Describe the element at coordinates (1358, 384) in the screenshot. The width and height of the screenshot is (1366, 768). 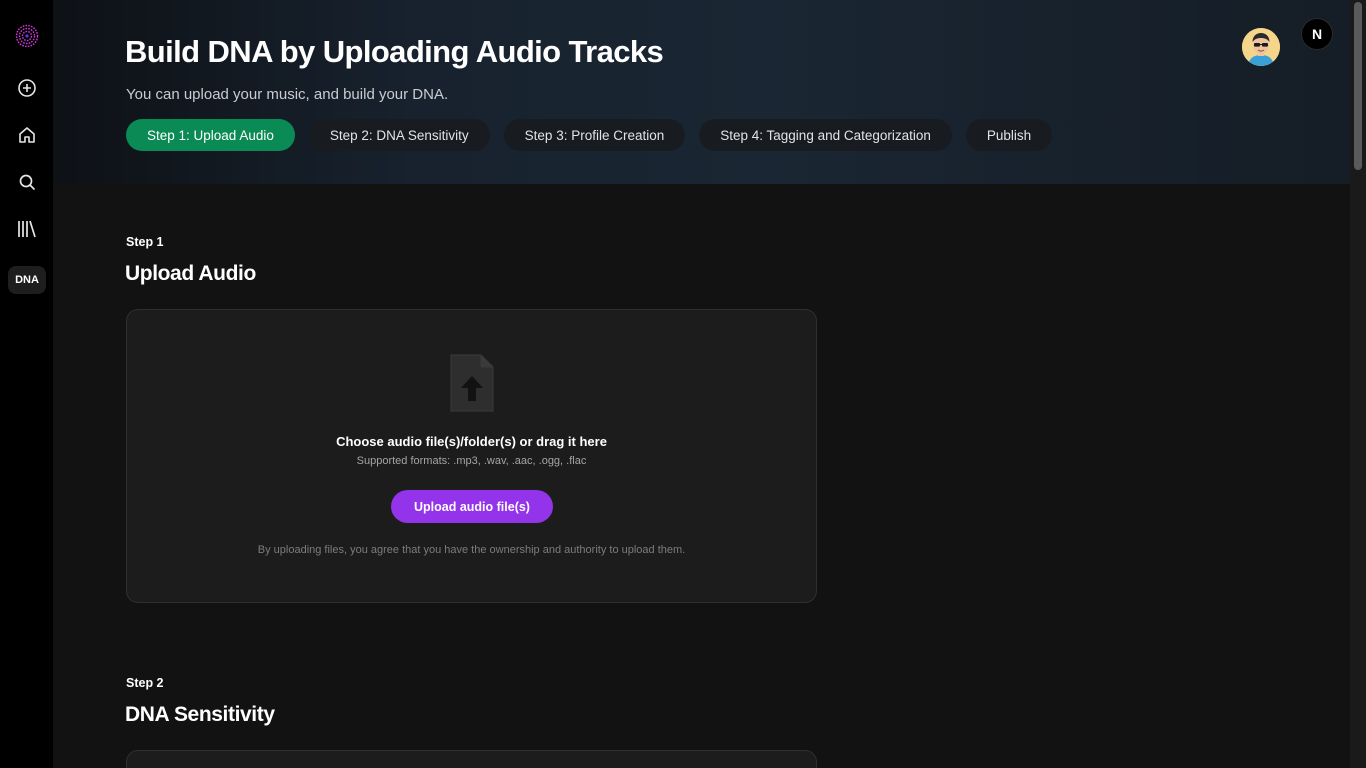
I see `scrollbar` at that location.